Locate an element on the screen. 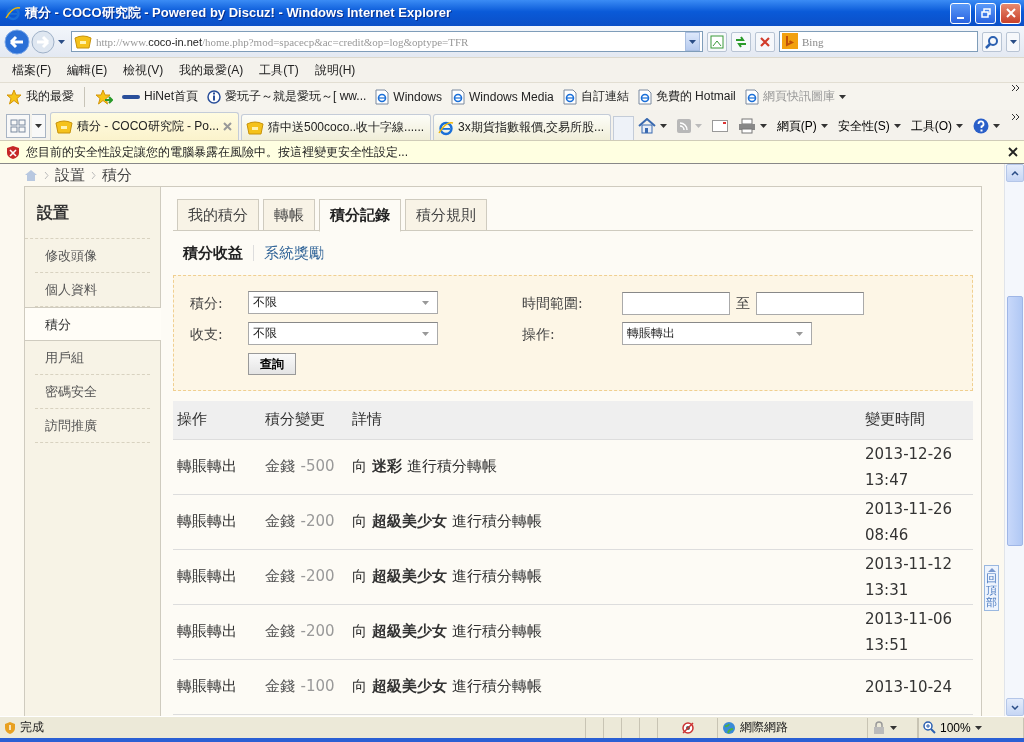  command-menu: 網頁(P) is located at coordinates (802, 126).